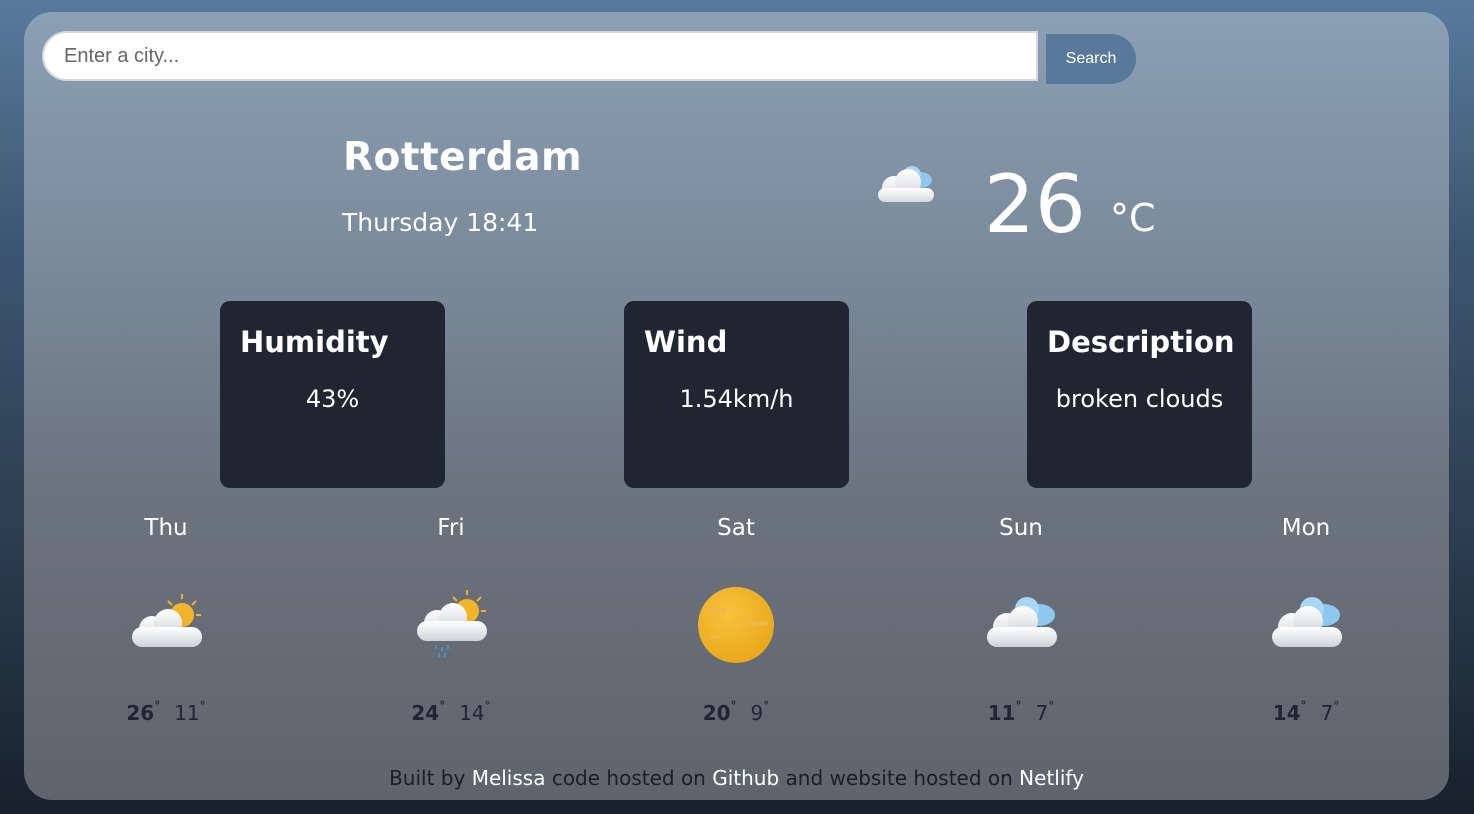 Image resolution: width=1474 pixels, height=814 pixels. I want to click on forecast-min-temp: 9°, so click(760, 712).